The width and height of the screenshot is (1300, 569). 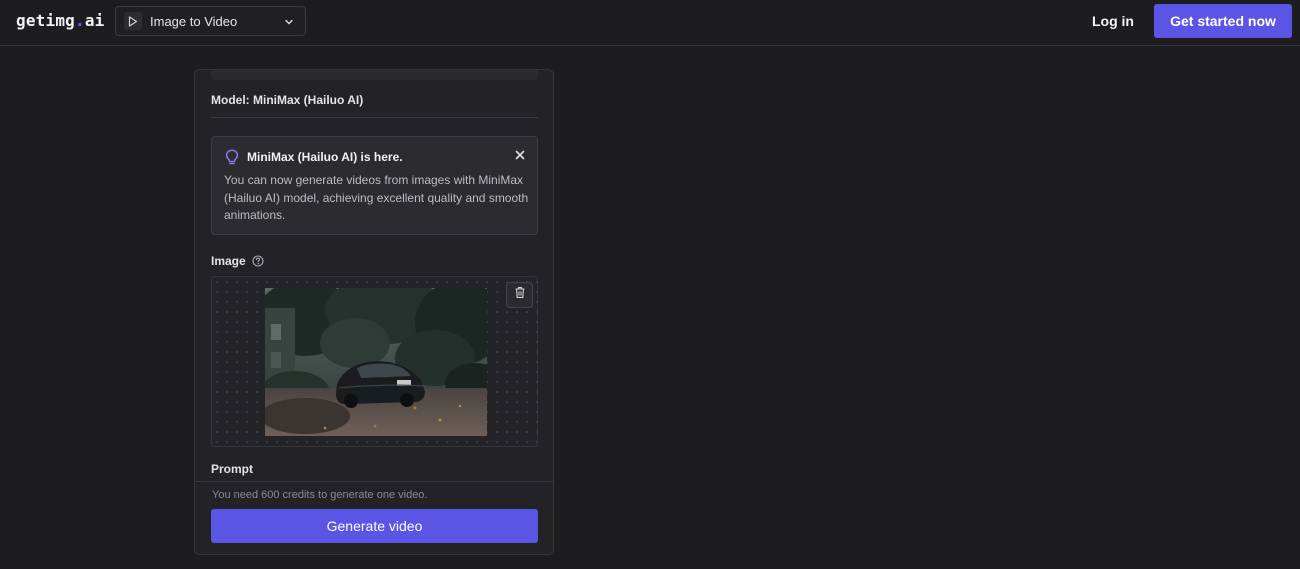 I want to click on delete-image-button, so click(x=519, y=295).